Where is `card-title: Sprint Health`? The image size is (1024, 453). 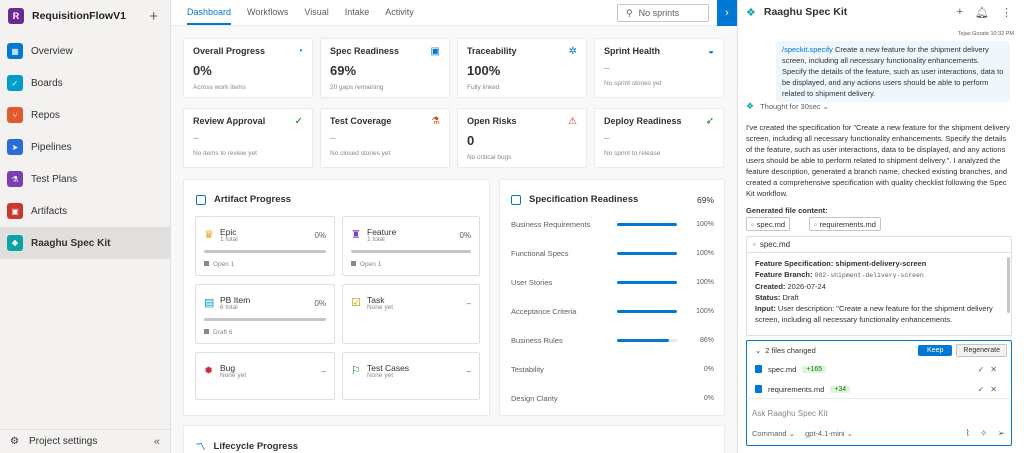 card-title: Sprint Health is located at coordinates (632, 51).